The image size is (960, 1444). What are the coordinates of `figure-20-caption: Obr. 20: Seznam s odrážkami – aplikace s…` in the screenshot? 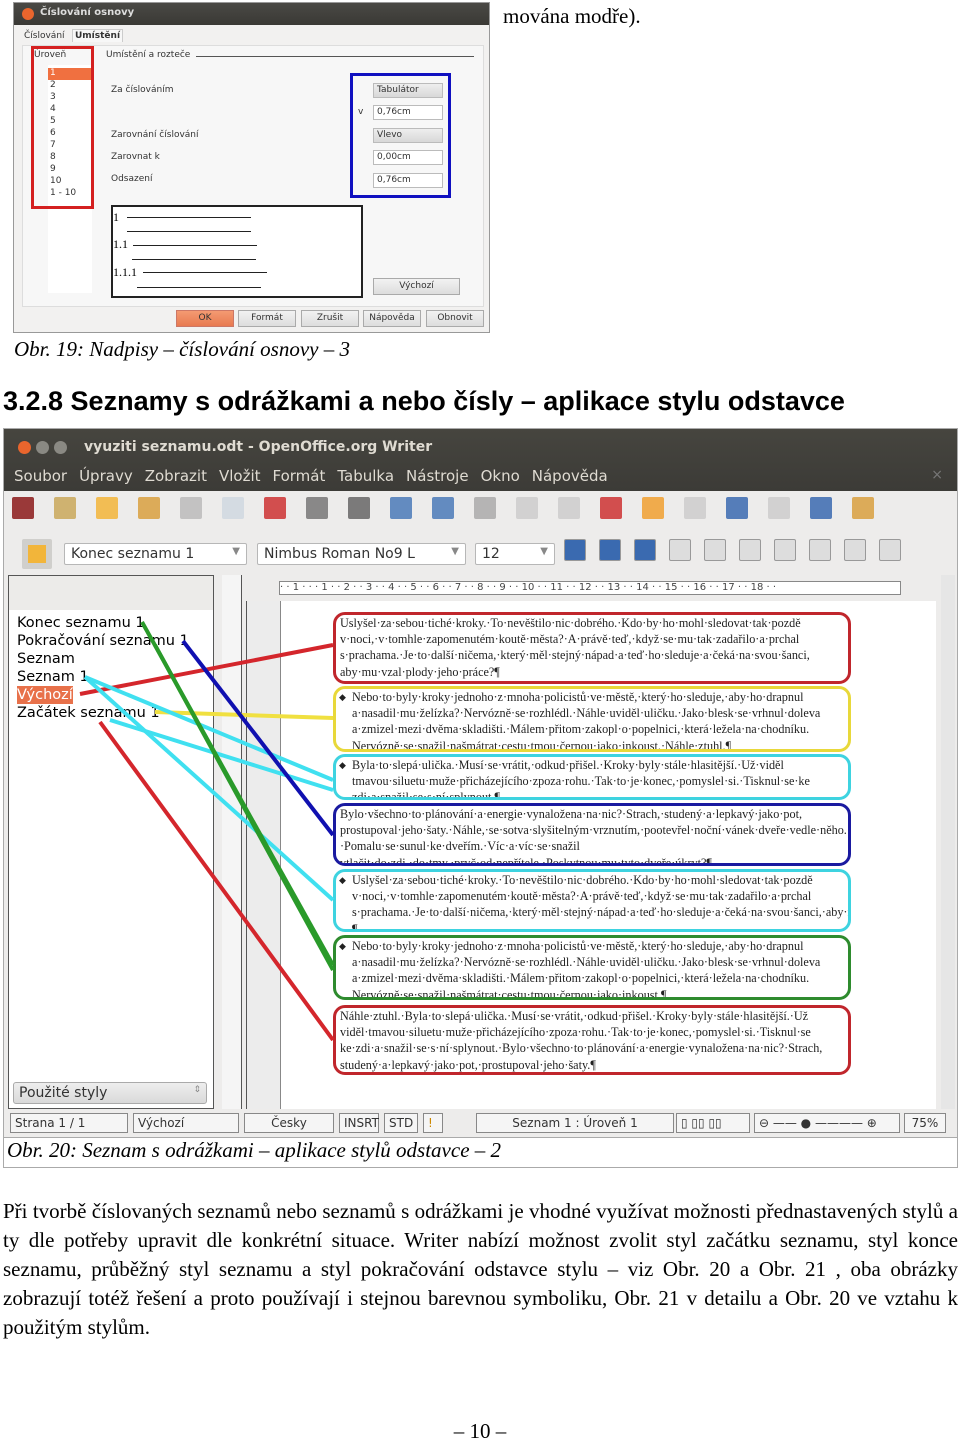 It's located at (254, 1150).